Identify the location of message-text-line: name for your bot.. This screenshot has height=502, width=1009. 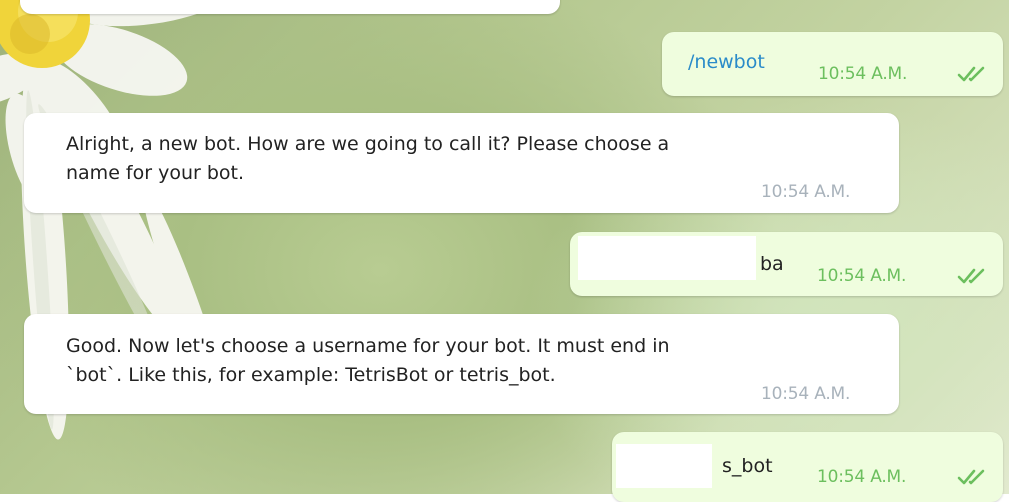
(155, 173).